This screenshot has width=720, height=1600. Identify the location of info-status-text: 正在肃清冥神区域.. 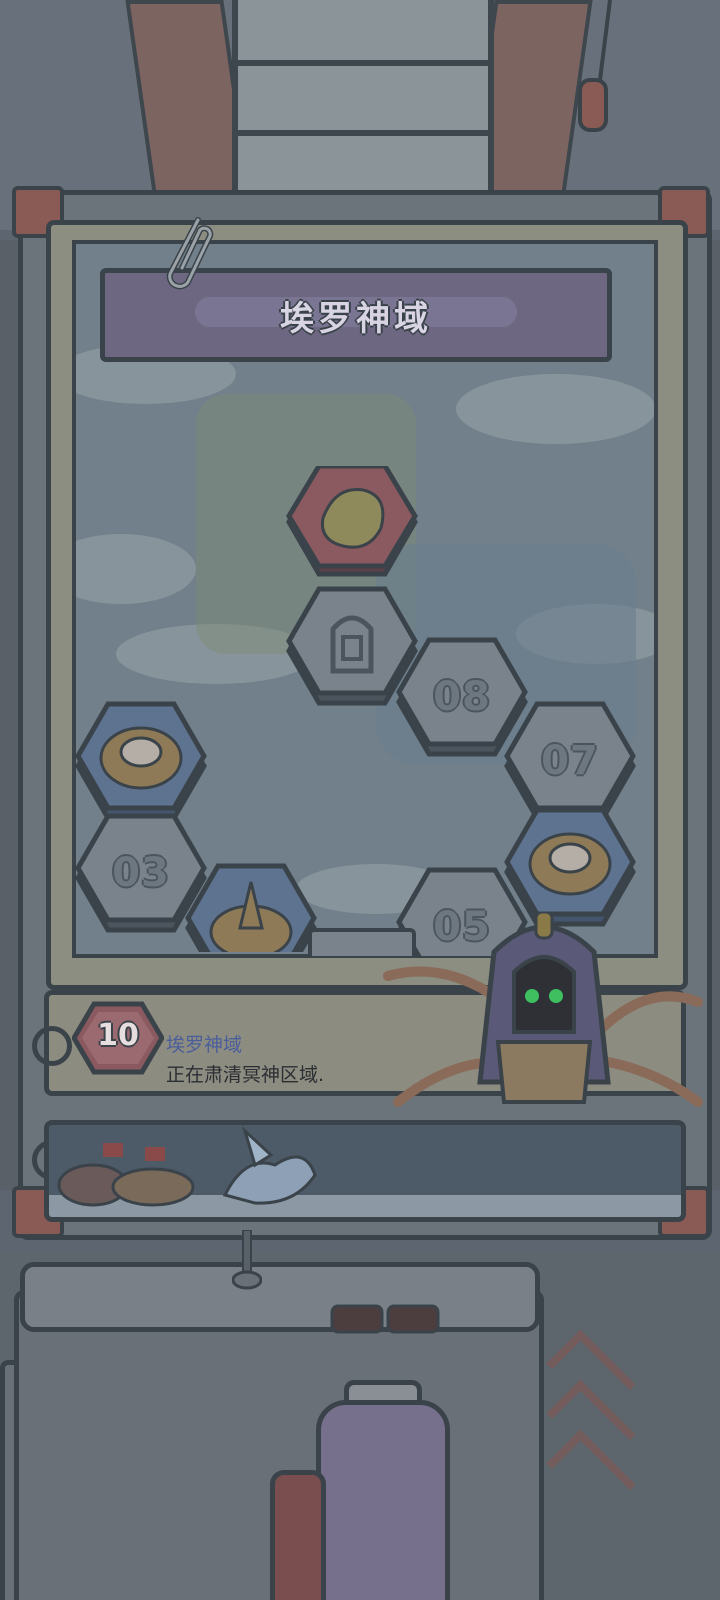
(245, 1075).